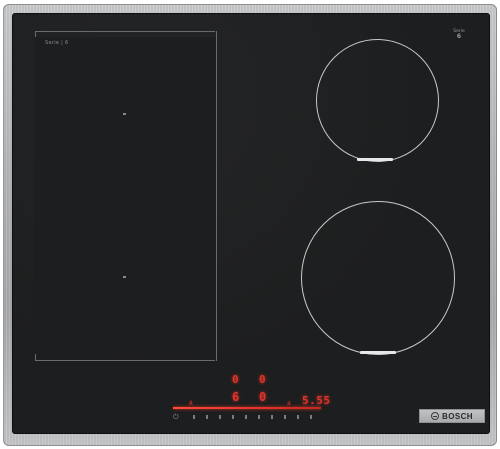  I want to click on bosch-logo-icon, so click(435, 416).